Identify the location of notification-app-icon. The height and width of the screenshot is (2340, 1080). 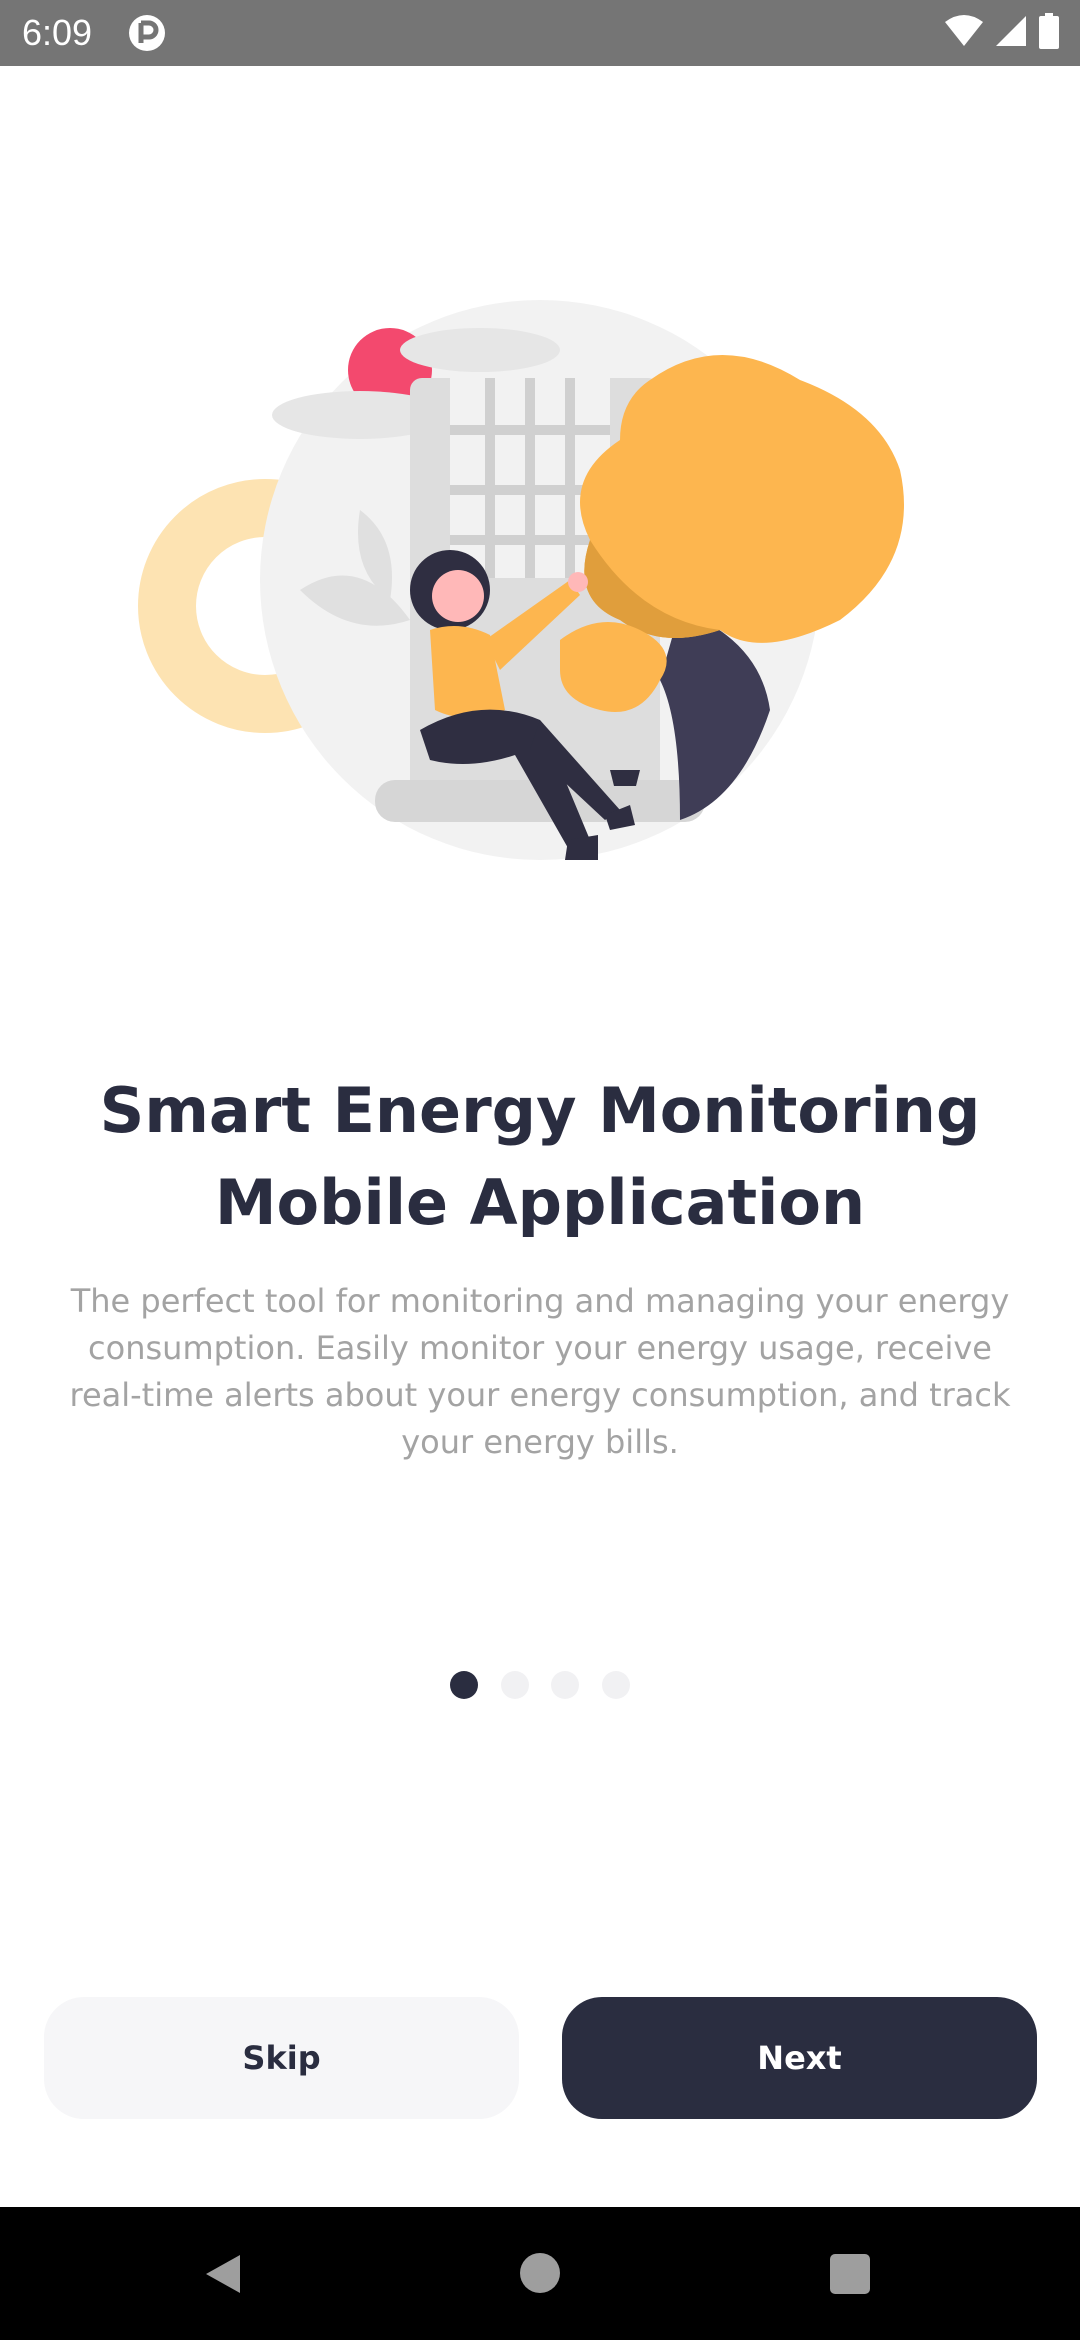
(147, 33).